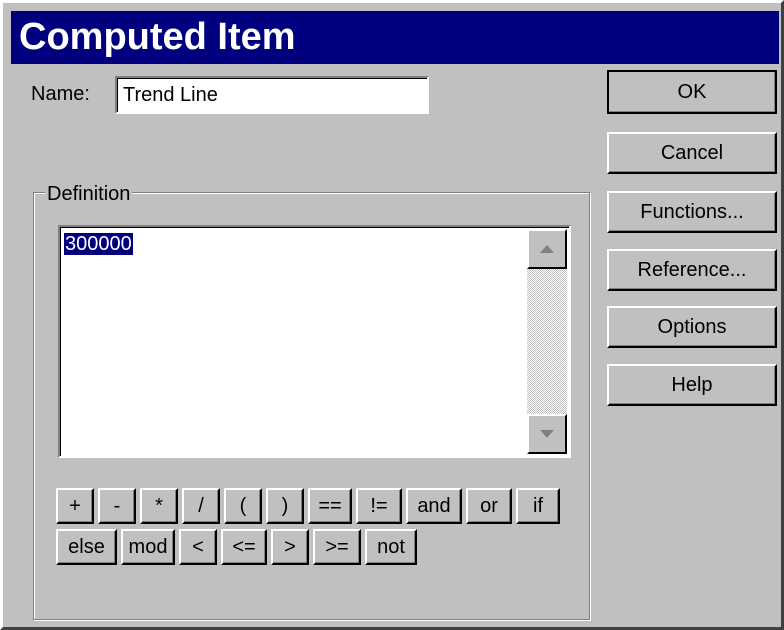 This screenshot has height=630, width=784. Describe the element at coordinates (159, 506) in the screenshot. I see `operator-multiply-button: *` at that location.